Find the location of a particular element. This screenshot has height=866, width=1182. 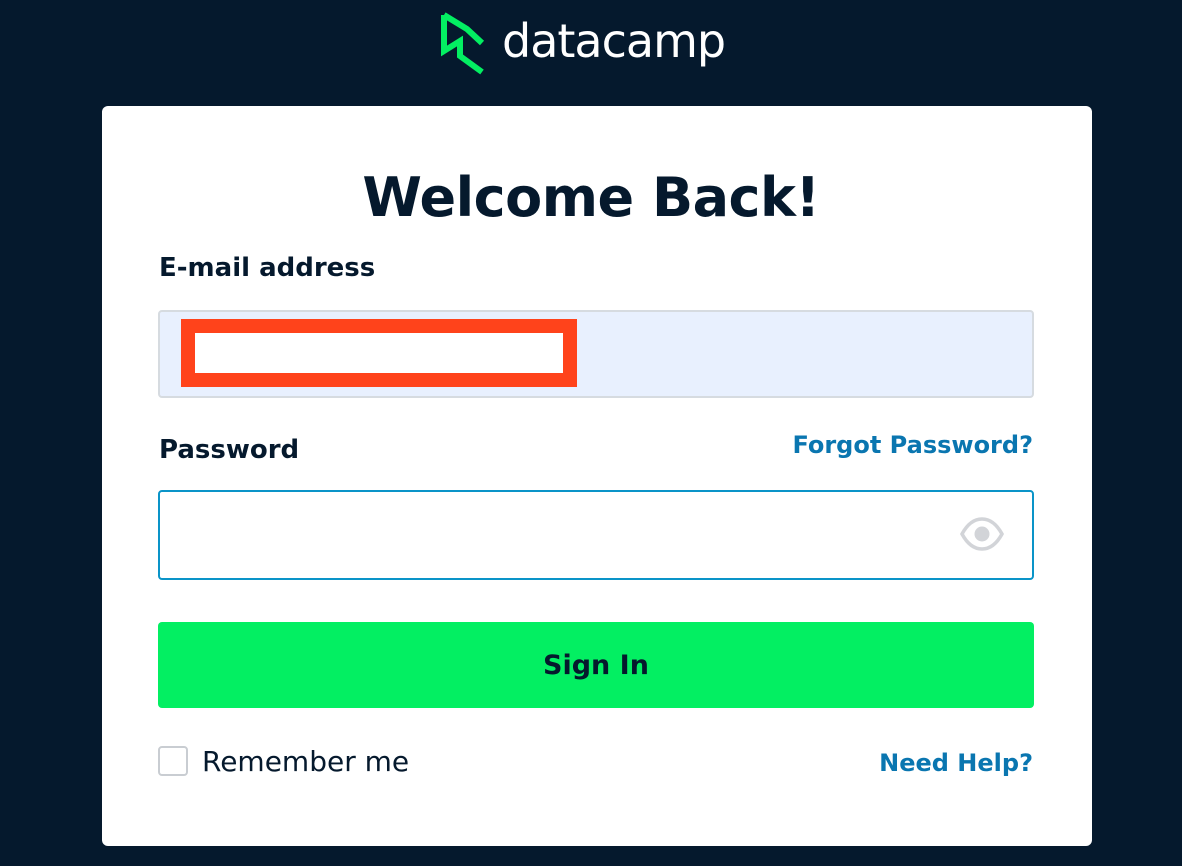

need-help-link: Need Help? is located at coordinates (956, 763).